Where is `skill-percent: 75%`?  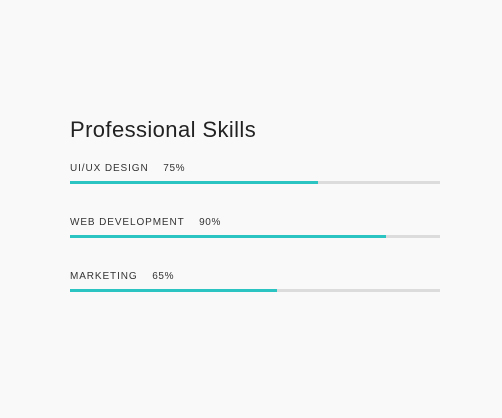 skill-percent: 75% is located at coordinates (174, 168).